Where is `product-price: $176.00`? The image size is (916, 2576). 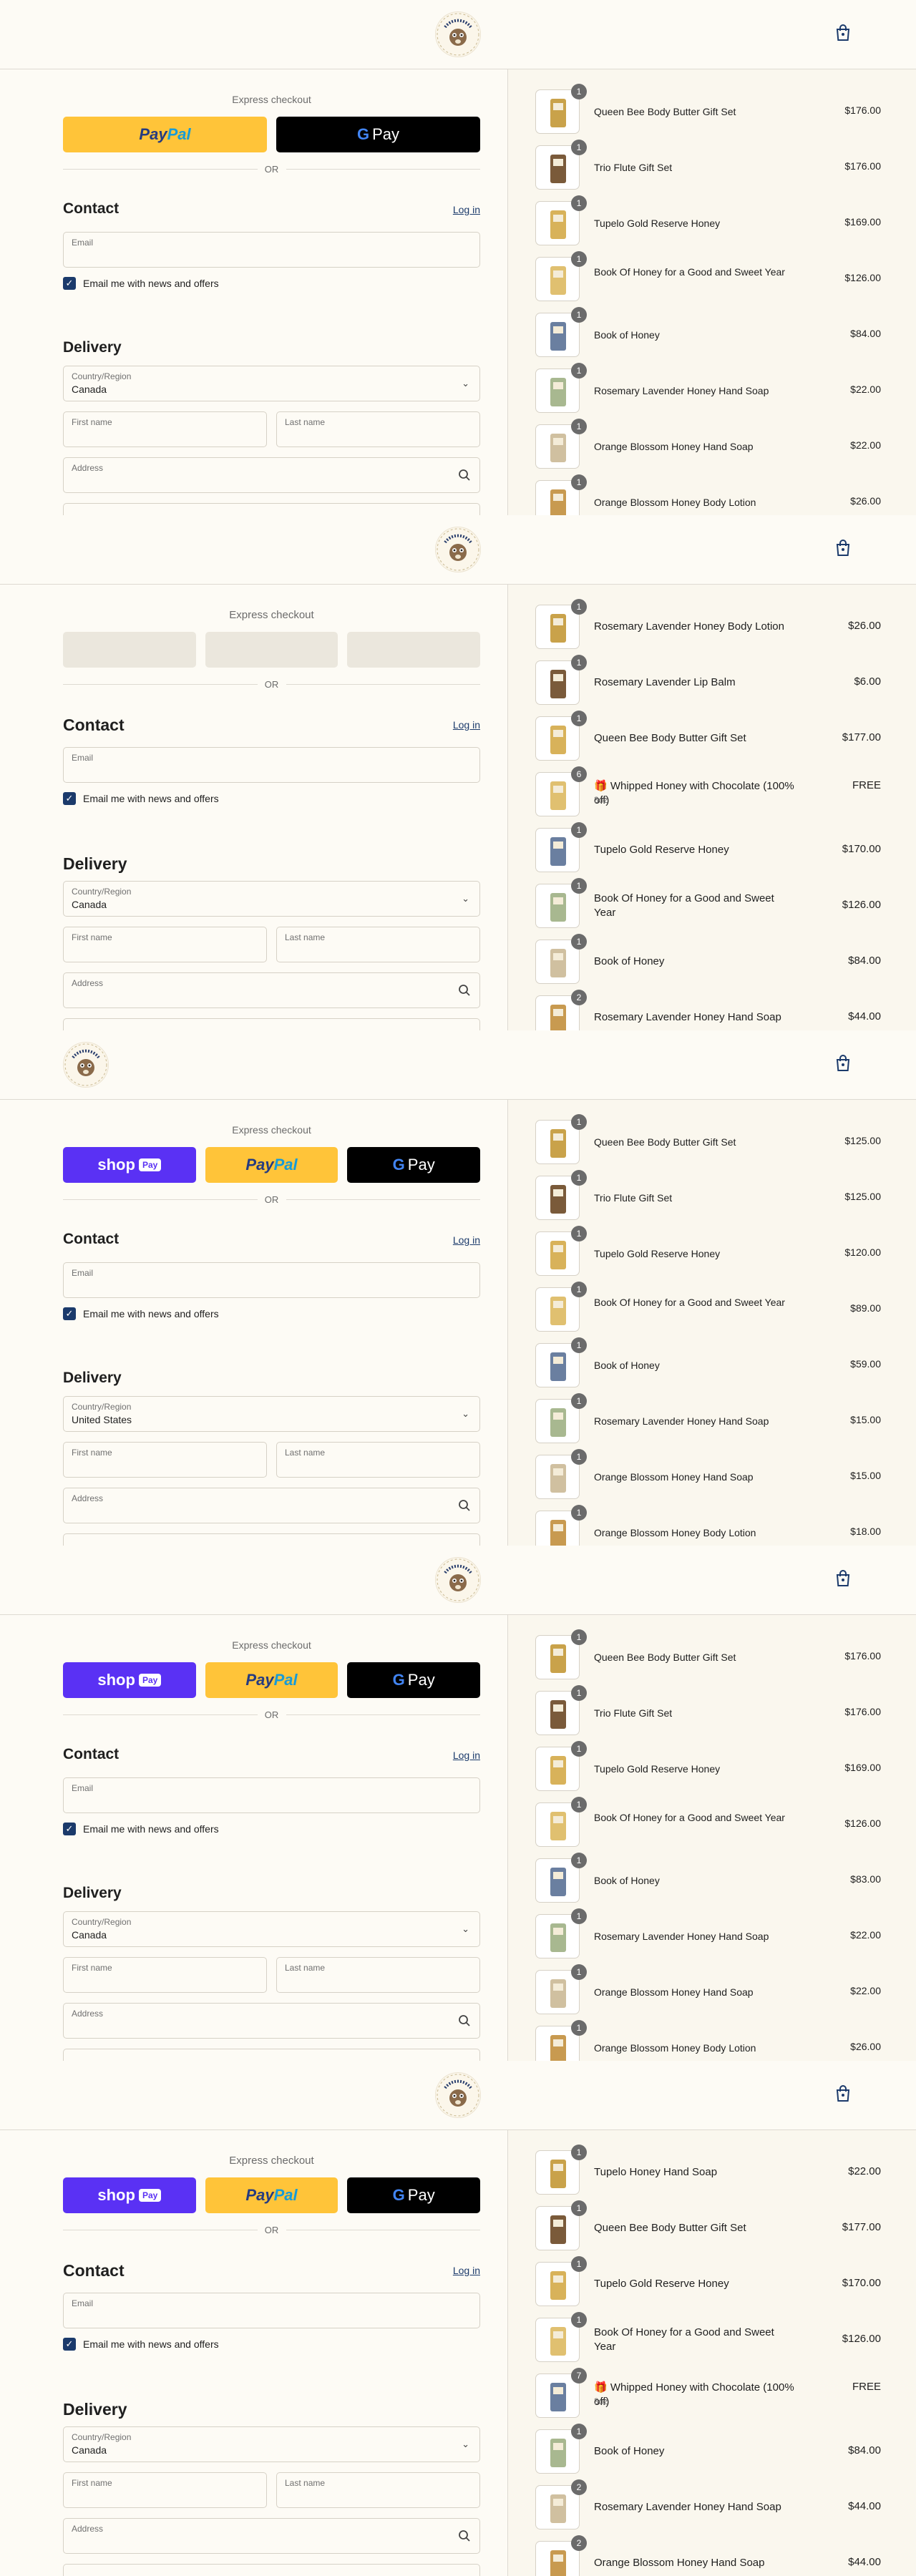 product-price: $176.00 is located at coordinates (862, 166).